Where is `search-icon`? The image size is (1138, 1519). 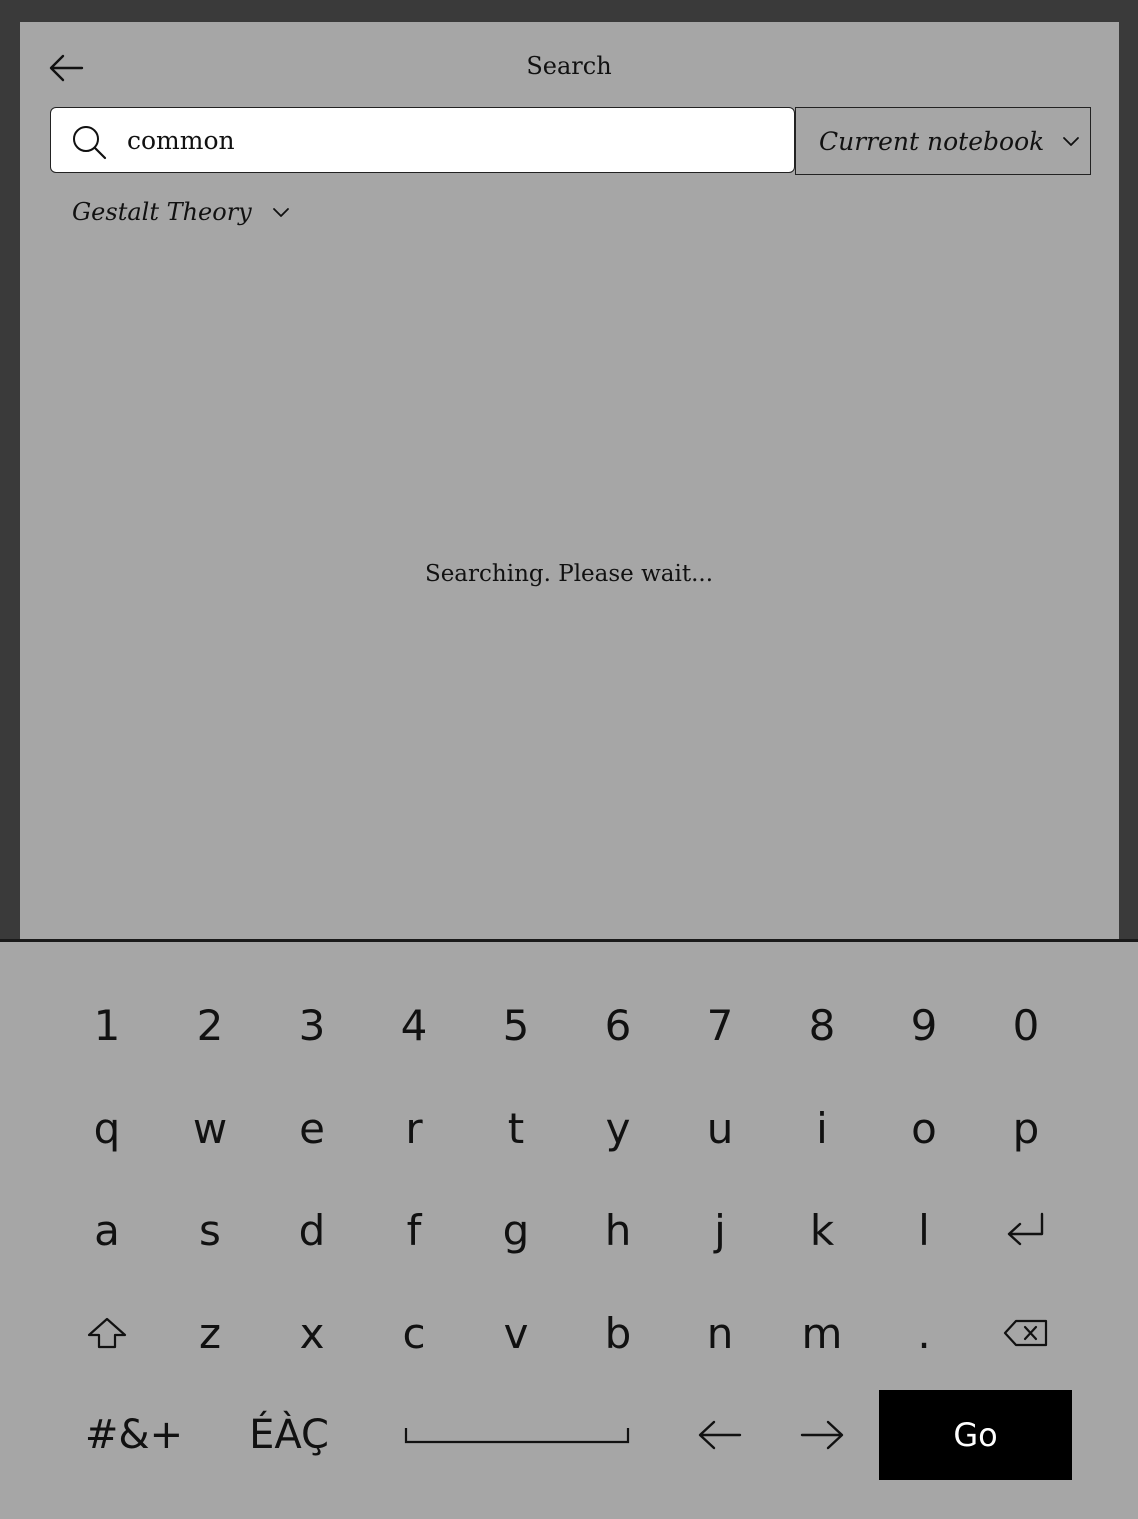 search-icon is located at coordinates (90, 143).